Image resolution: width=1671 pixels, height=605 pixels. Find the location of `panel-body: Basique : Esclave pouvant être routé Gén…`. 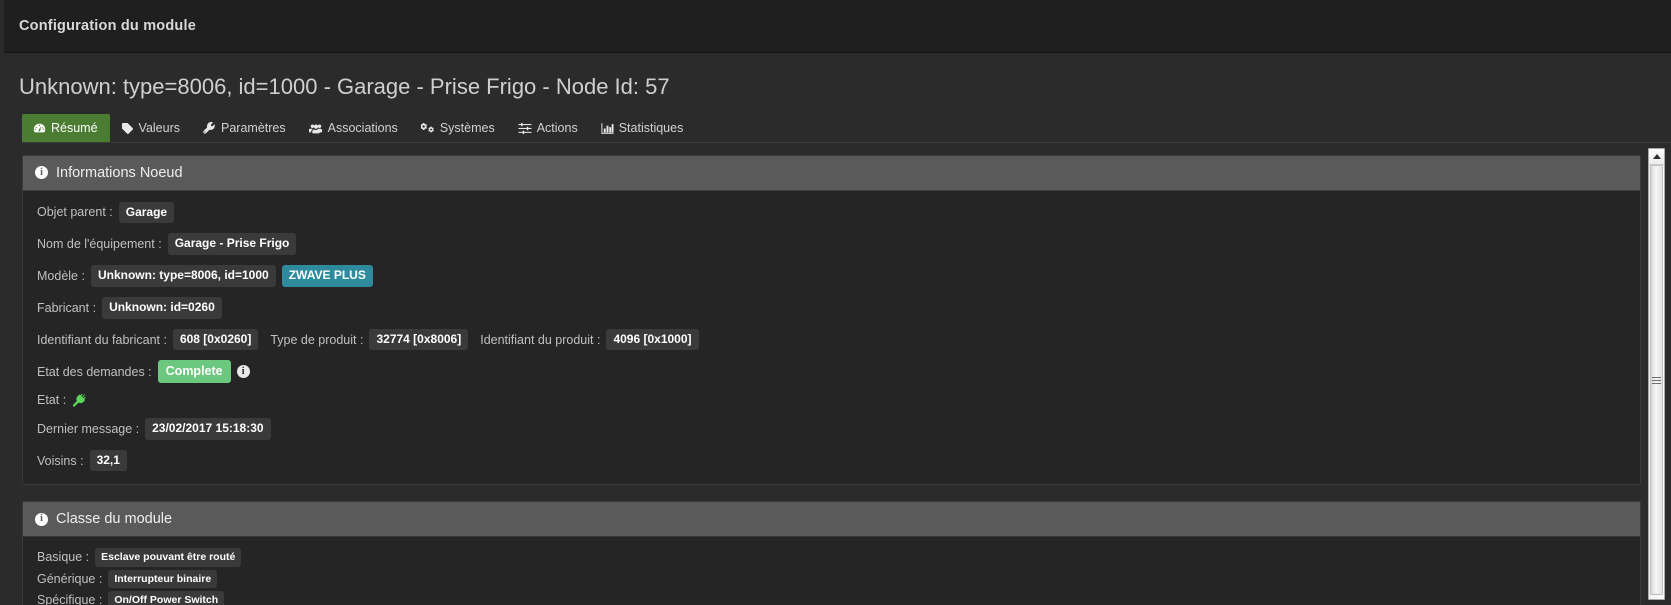

panel-body: Basique : Esclave pouvant être routé Gén… is located at coordinates (831, 571).